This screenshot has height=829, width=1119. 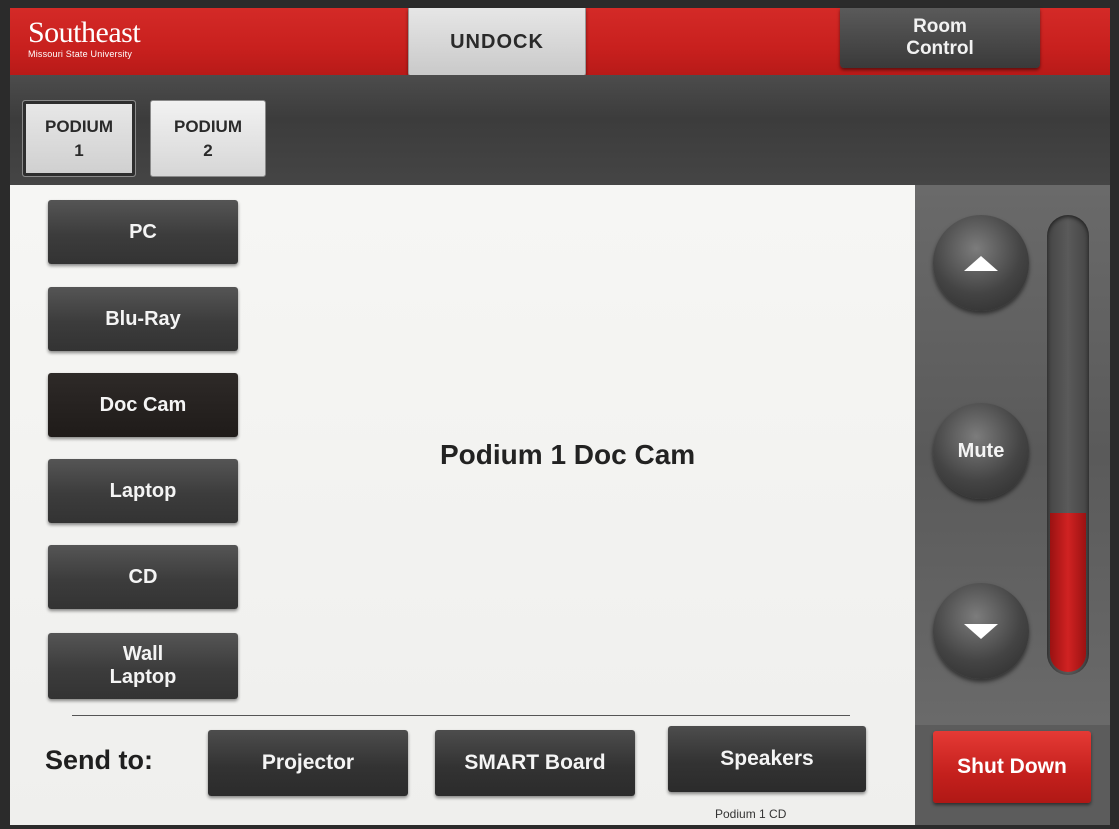 What do you see at coordinates (143, 677) in the screenshot?
I see `wall-laptop-label-line2: Laptop` at bounding box center [143, 677].